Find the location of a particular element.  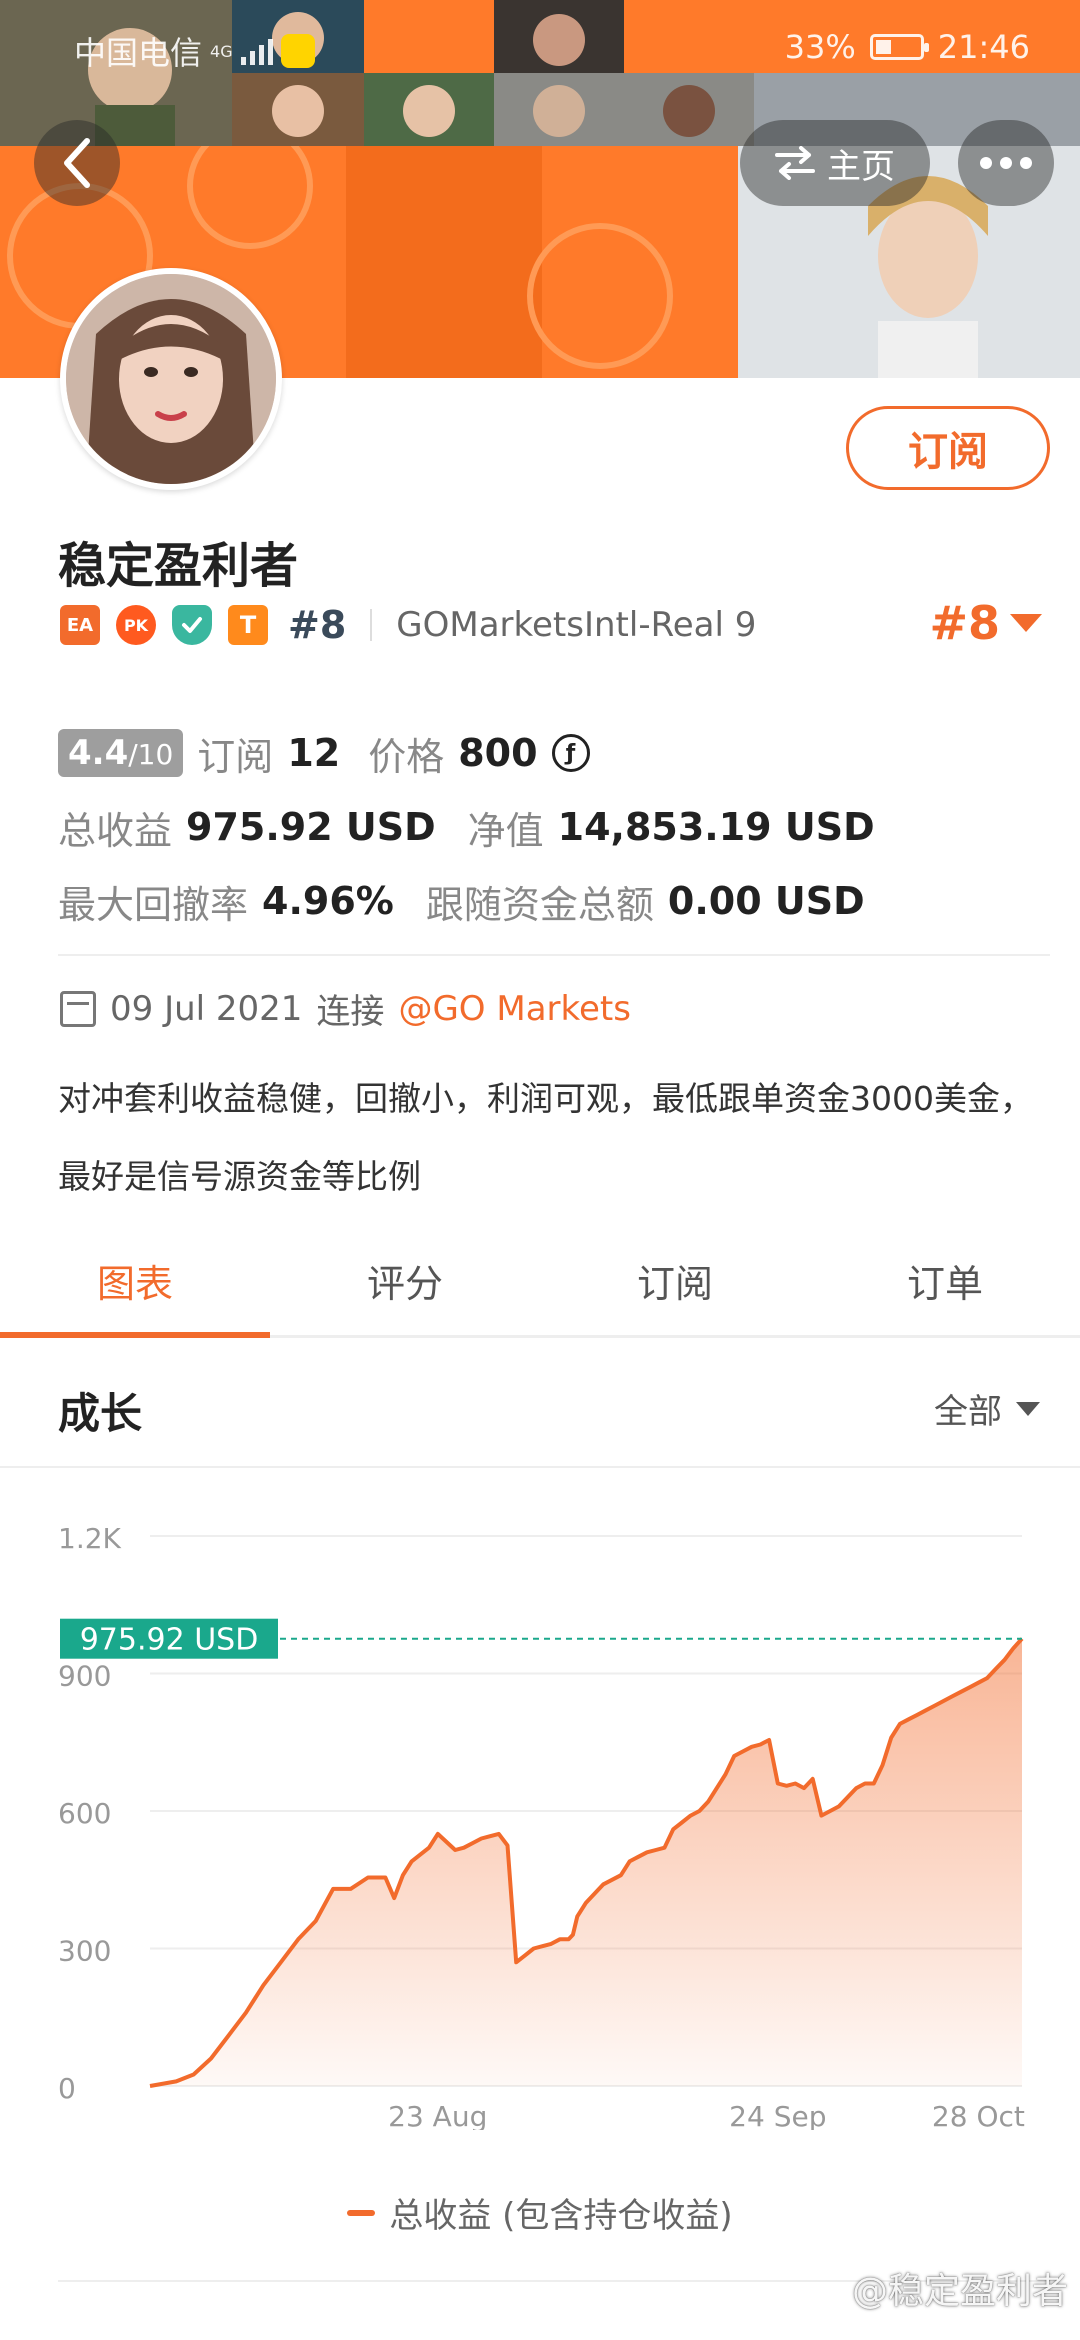

battery-percent: 33% is located at coordinates (820, 47).